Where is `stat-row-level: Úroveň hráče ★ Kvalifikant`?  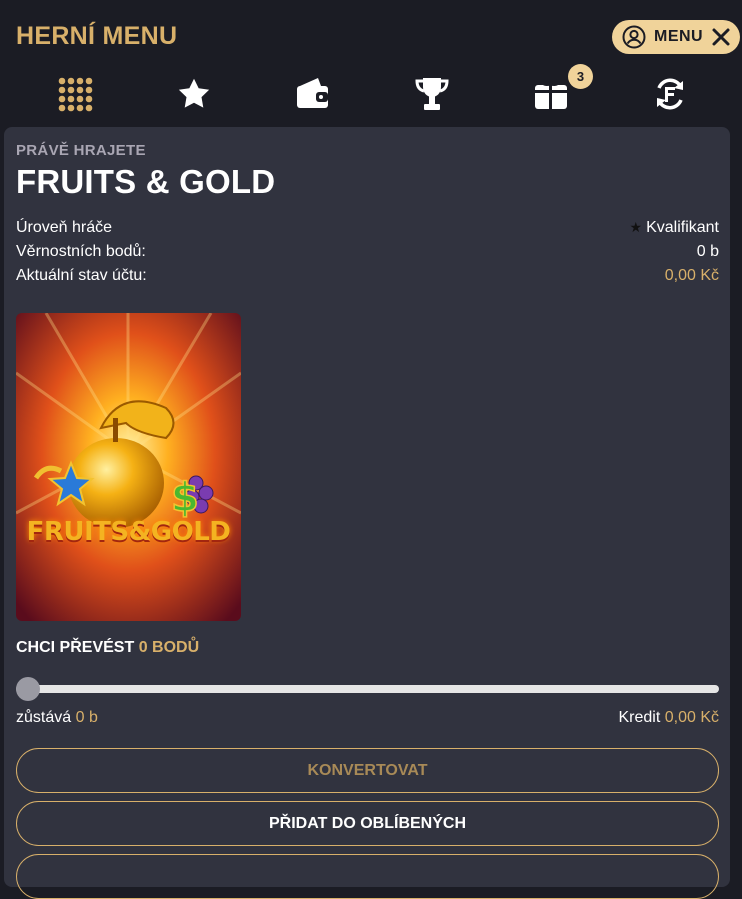 stat-row-level: Úroveň hráče ★ Kvalifikant is located at coordinates (367, 228).